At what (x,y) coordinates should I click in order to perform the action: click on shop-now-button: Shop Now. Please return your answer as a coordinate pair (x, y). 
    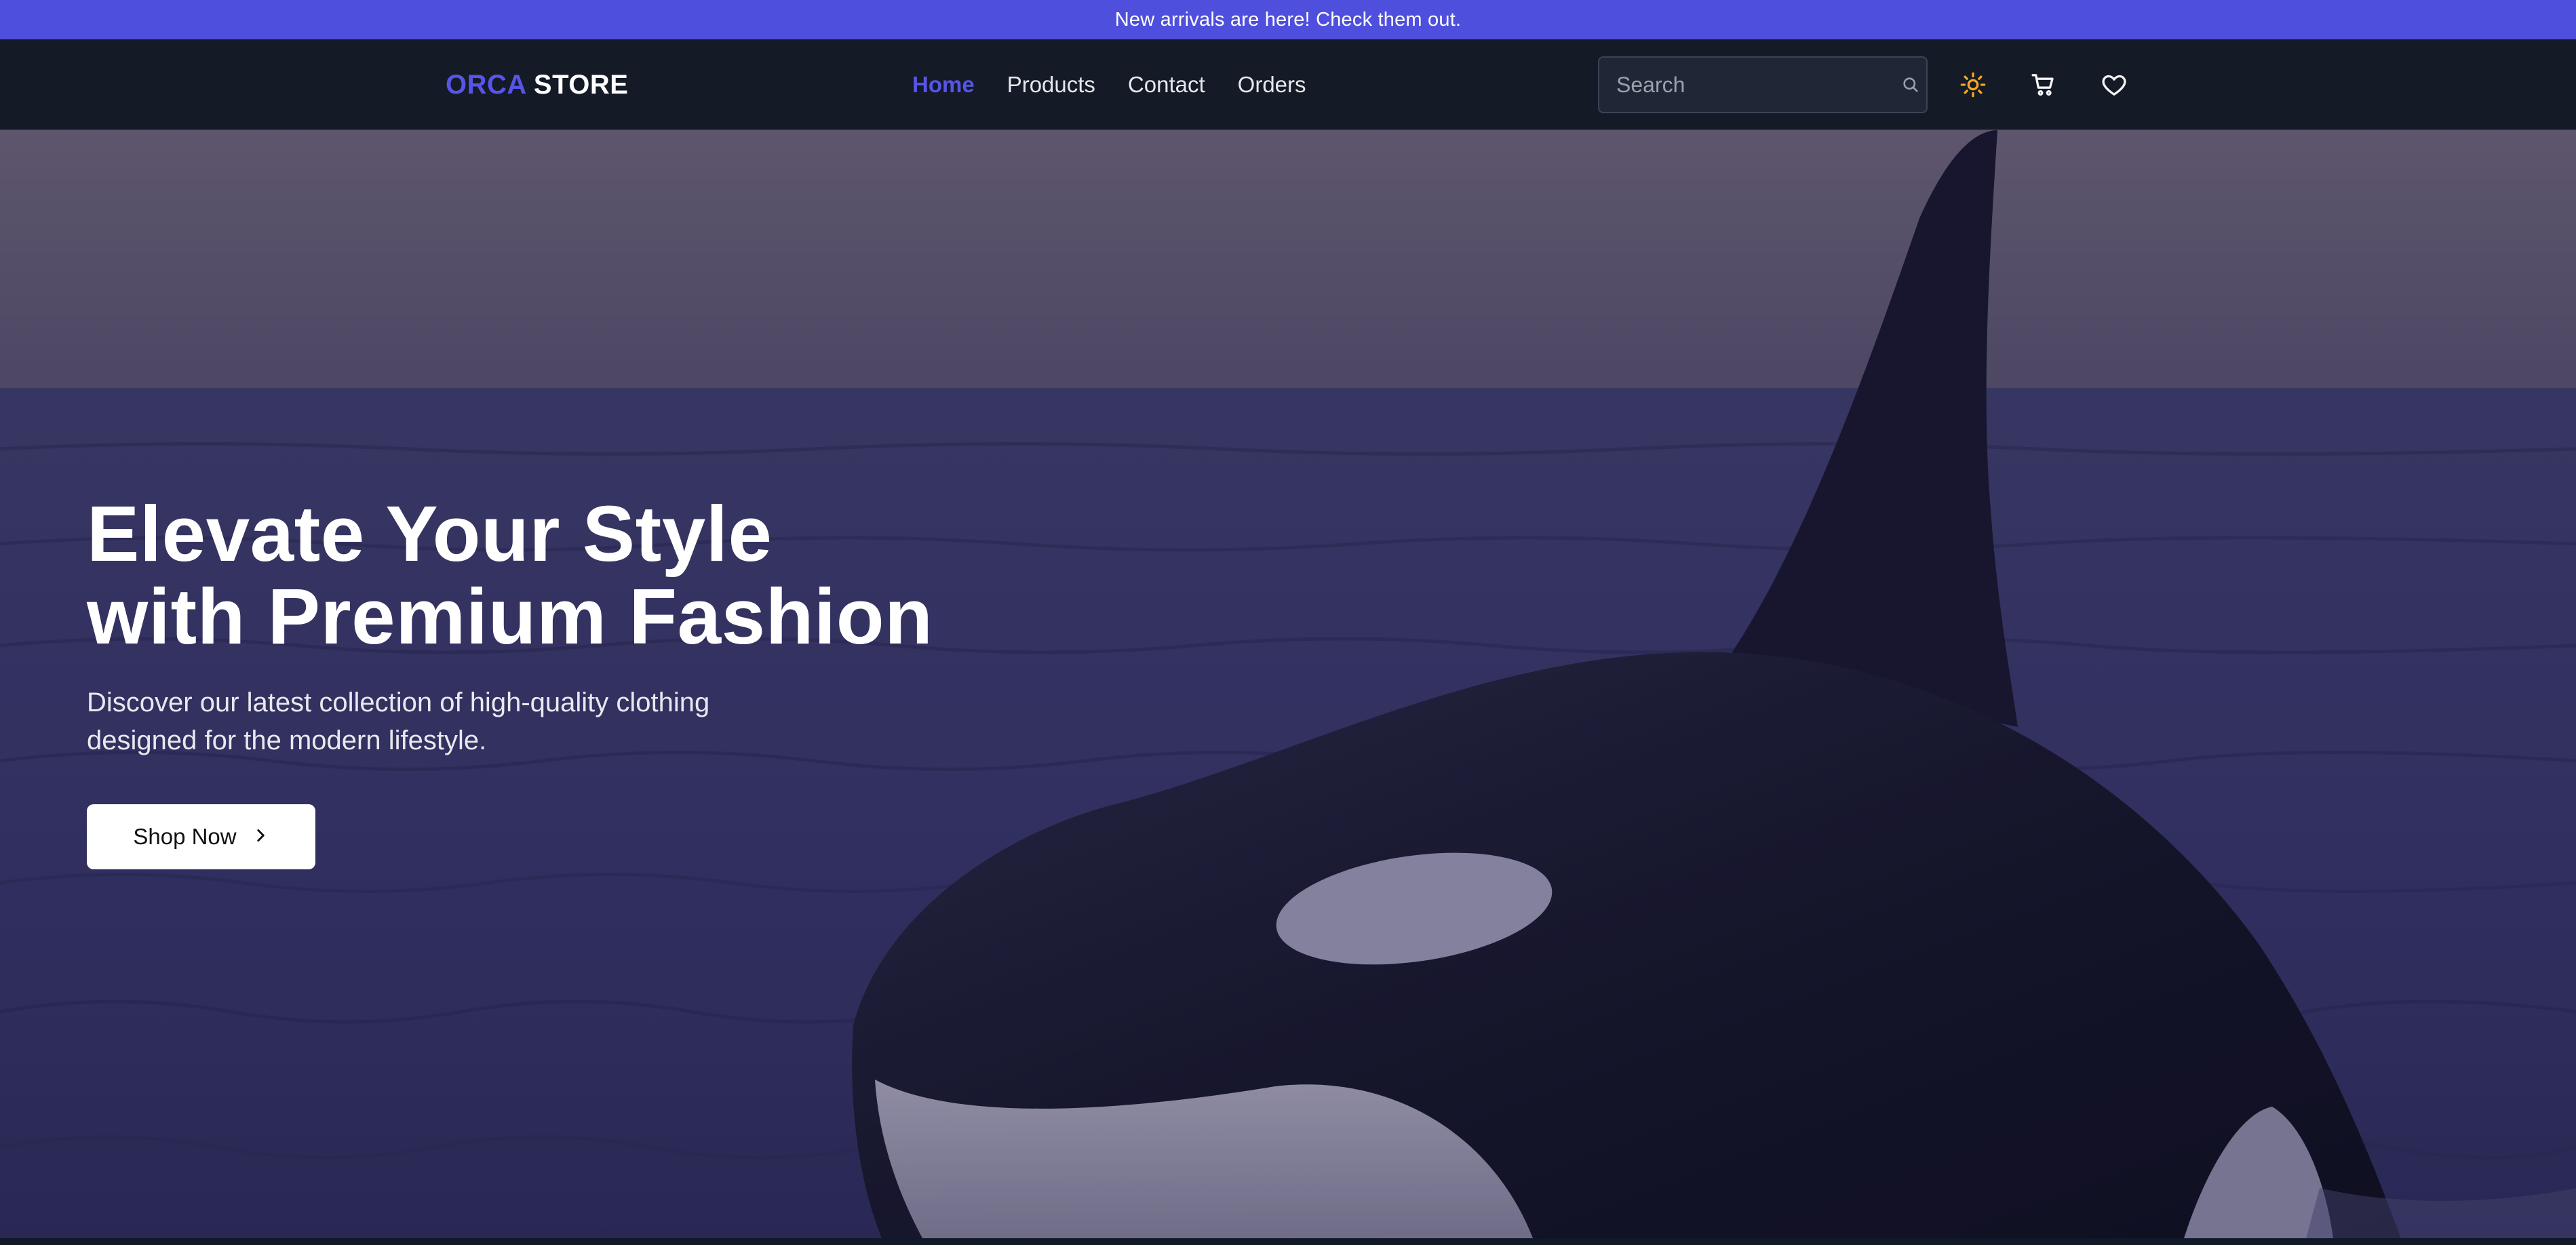
    Looking at the image, I should click on (201, 836).